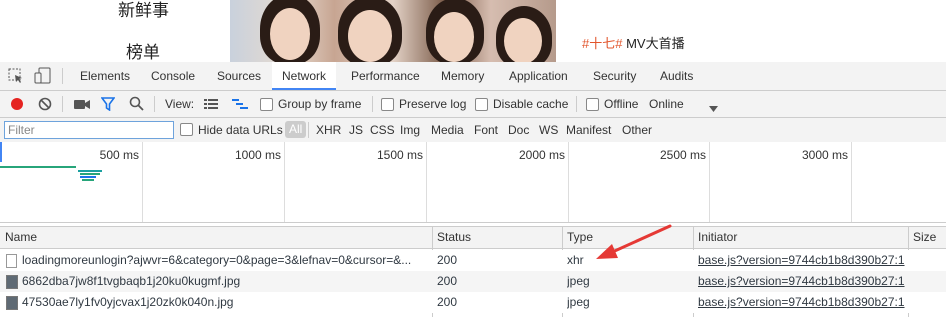  What do you see at coordinates (328, 130) in the screenshot?
I see `filter-type-xhr: XHR` at bounding box center [328, 130].